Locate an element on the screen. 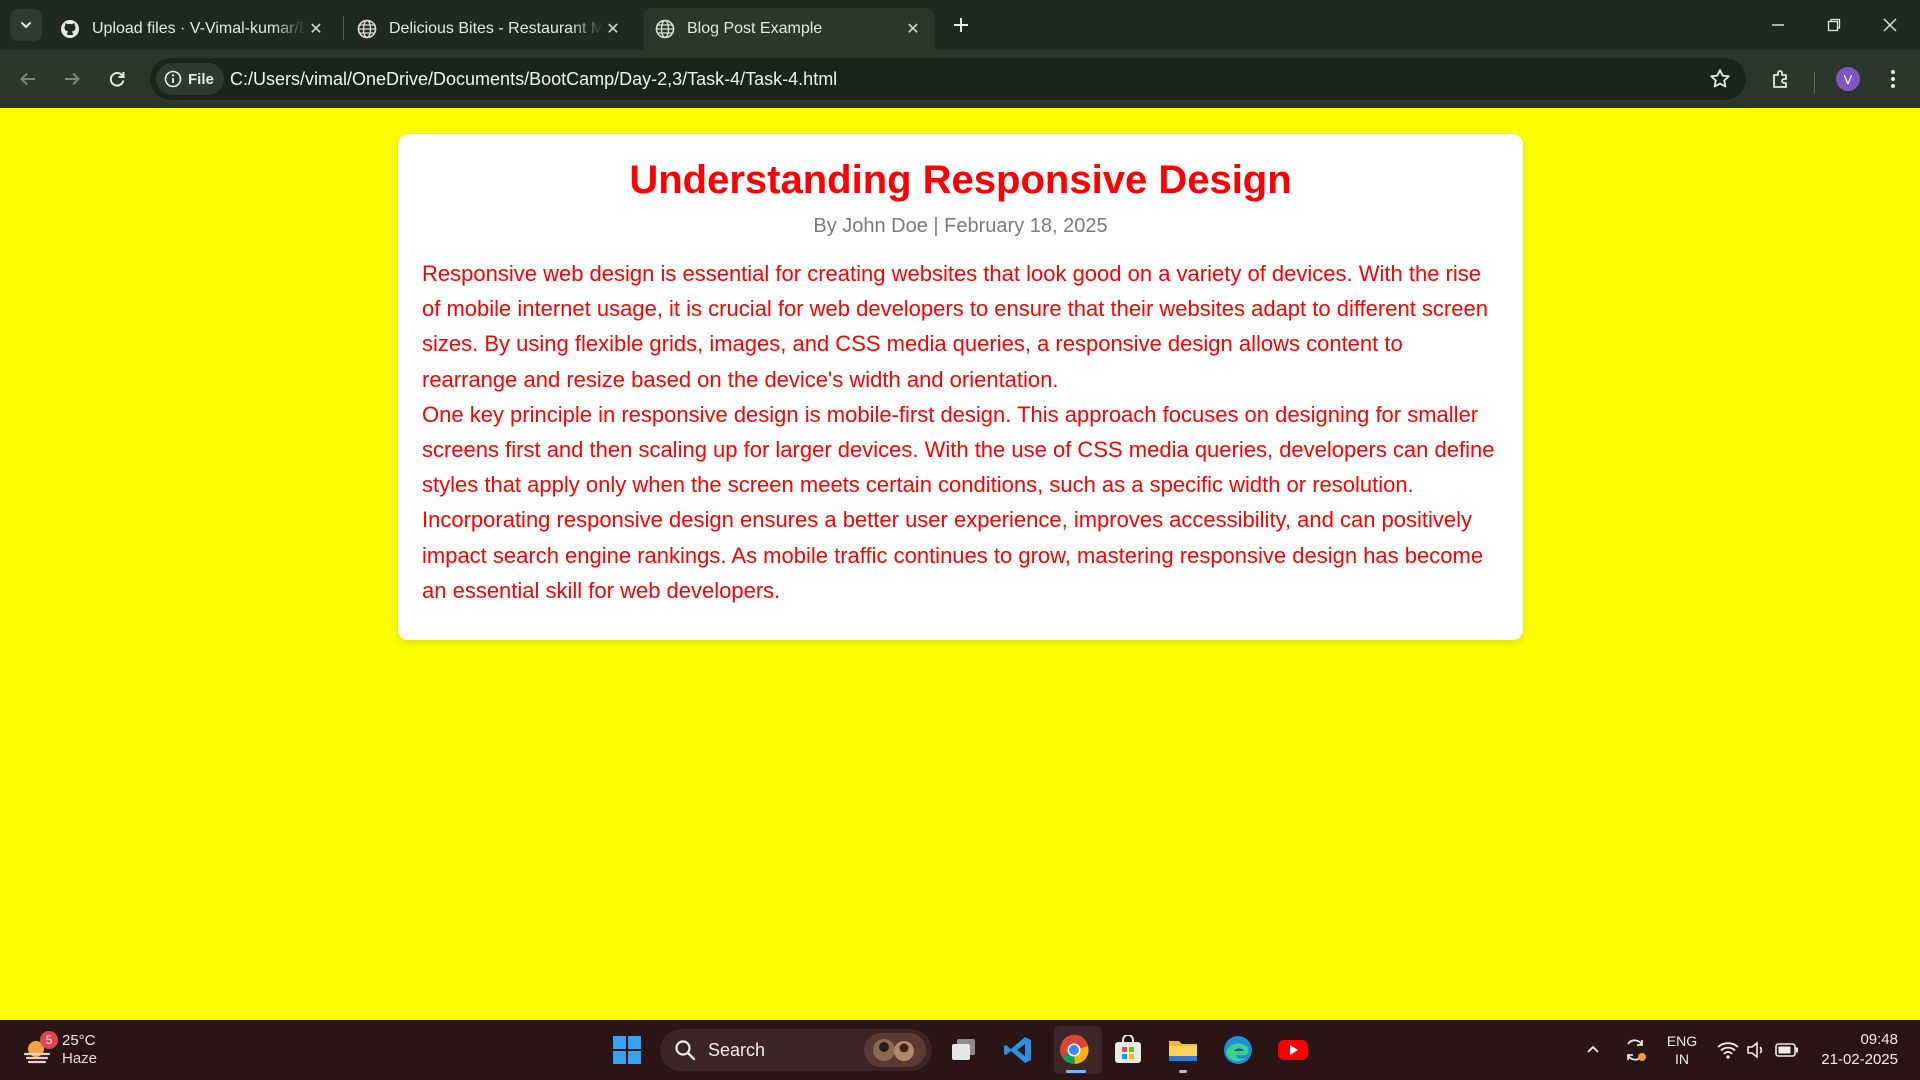  microsoft-store-button is located at coordinates (1128, 1050).